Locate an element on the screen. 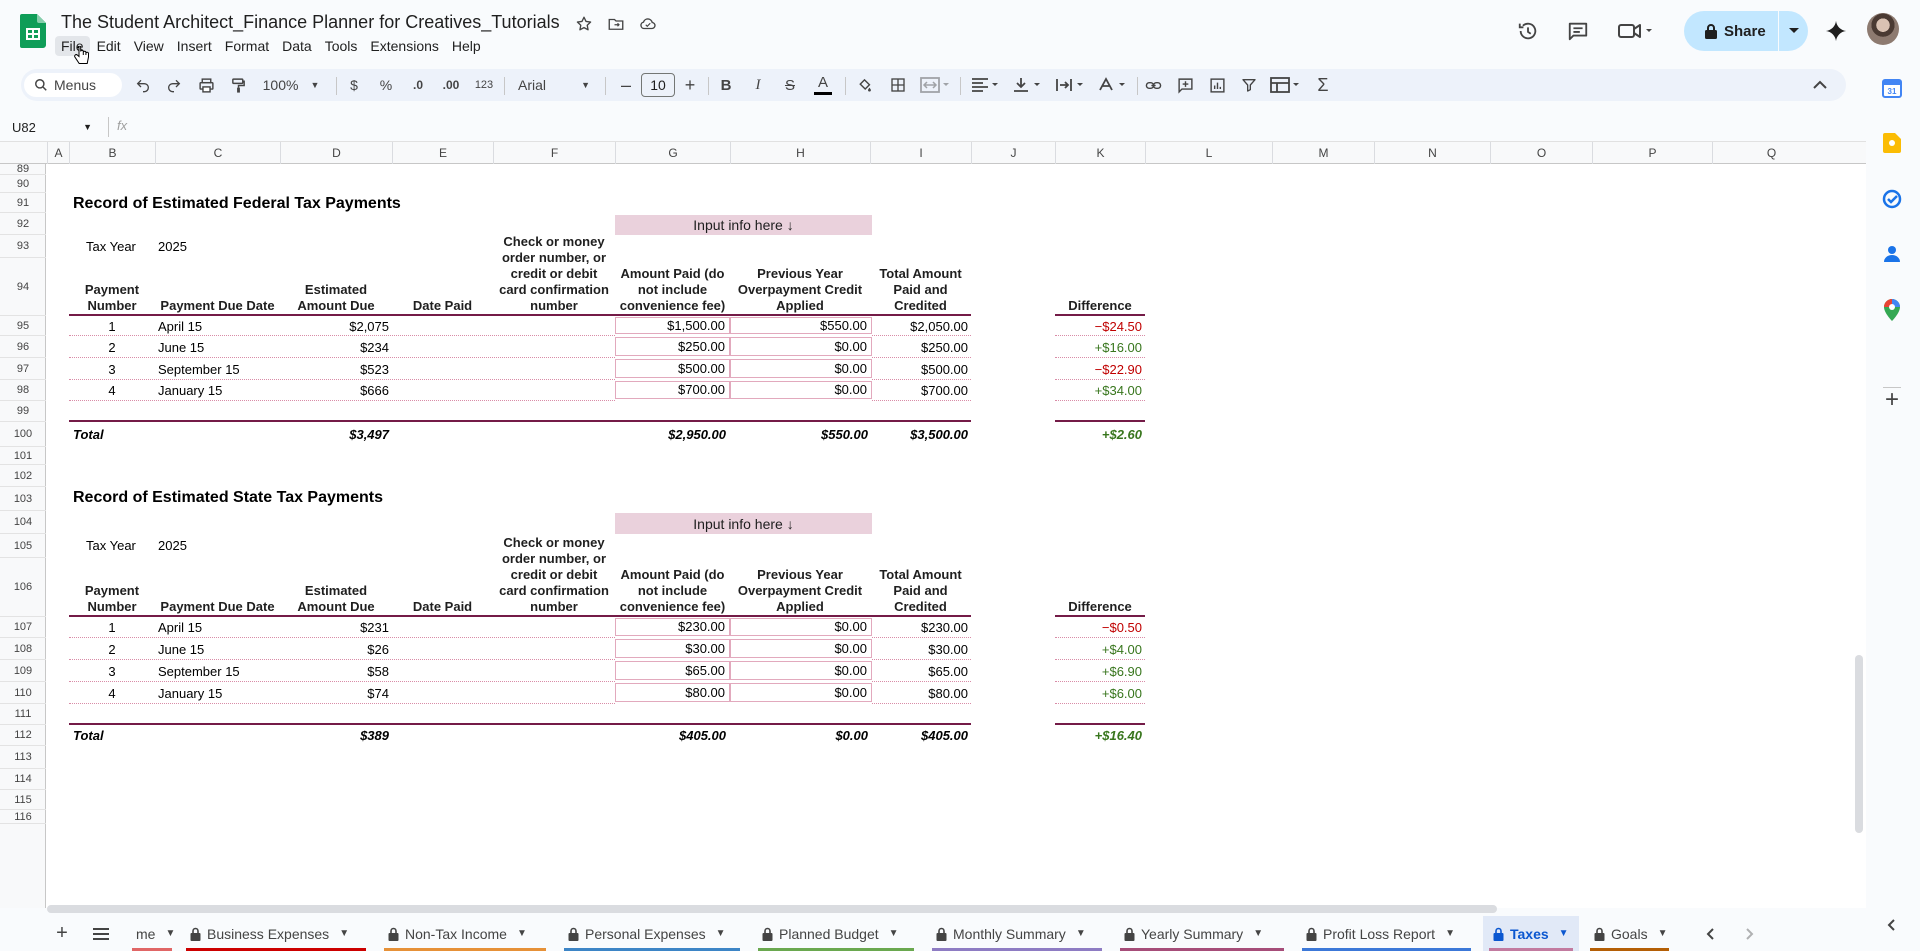  horizontal-scrollbar is located at coordinates (772, 909).